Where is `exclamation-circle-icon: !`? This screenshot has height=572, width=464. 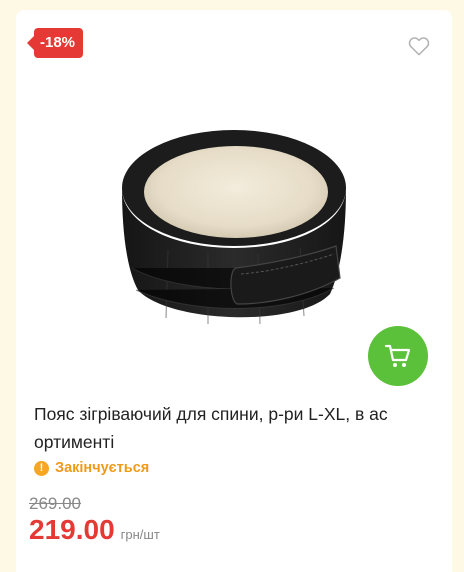
exclamation-circle-icon: ! is located at coordinates (41, 468).